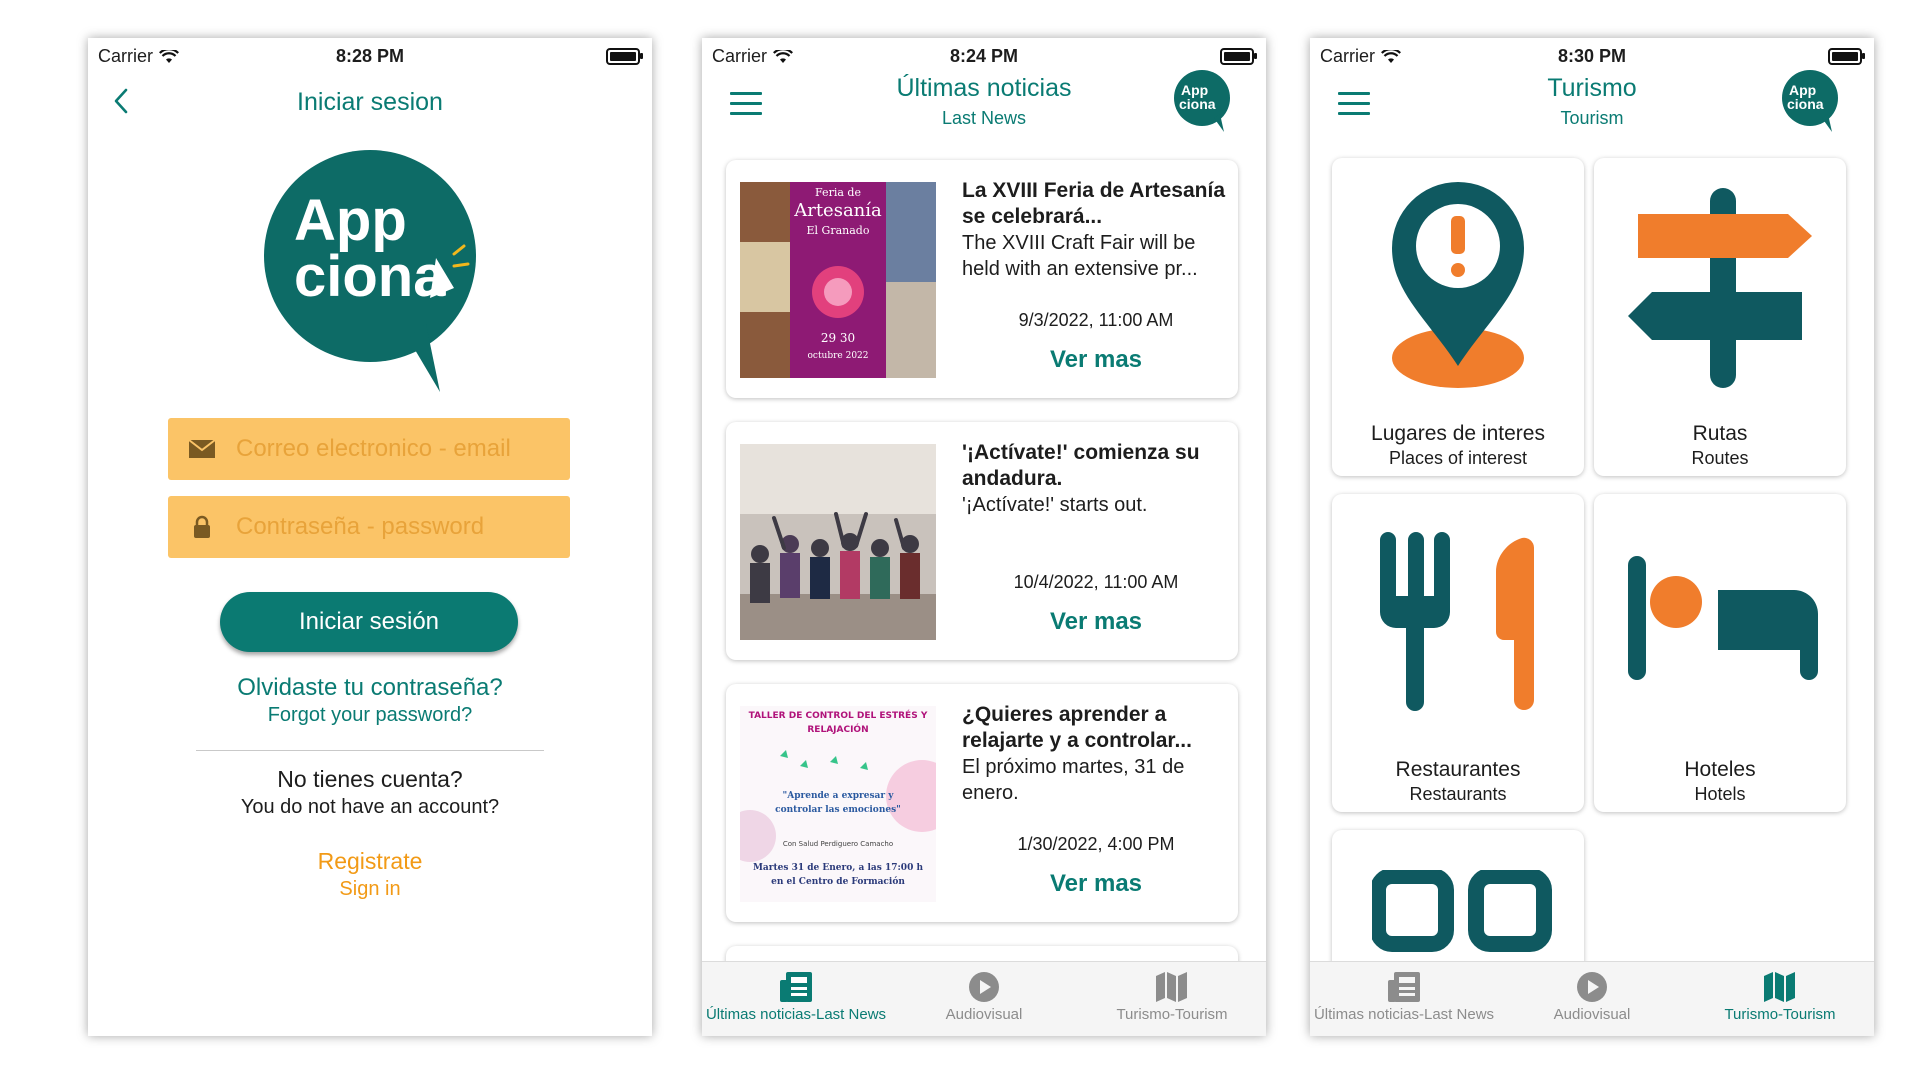  I want to click on news-date: 10/4/2022, 11:00 AM, so click(1096, 582).